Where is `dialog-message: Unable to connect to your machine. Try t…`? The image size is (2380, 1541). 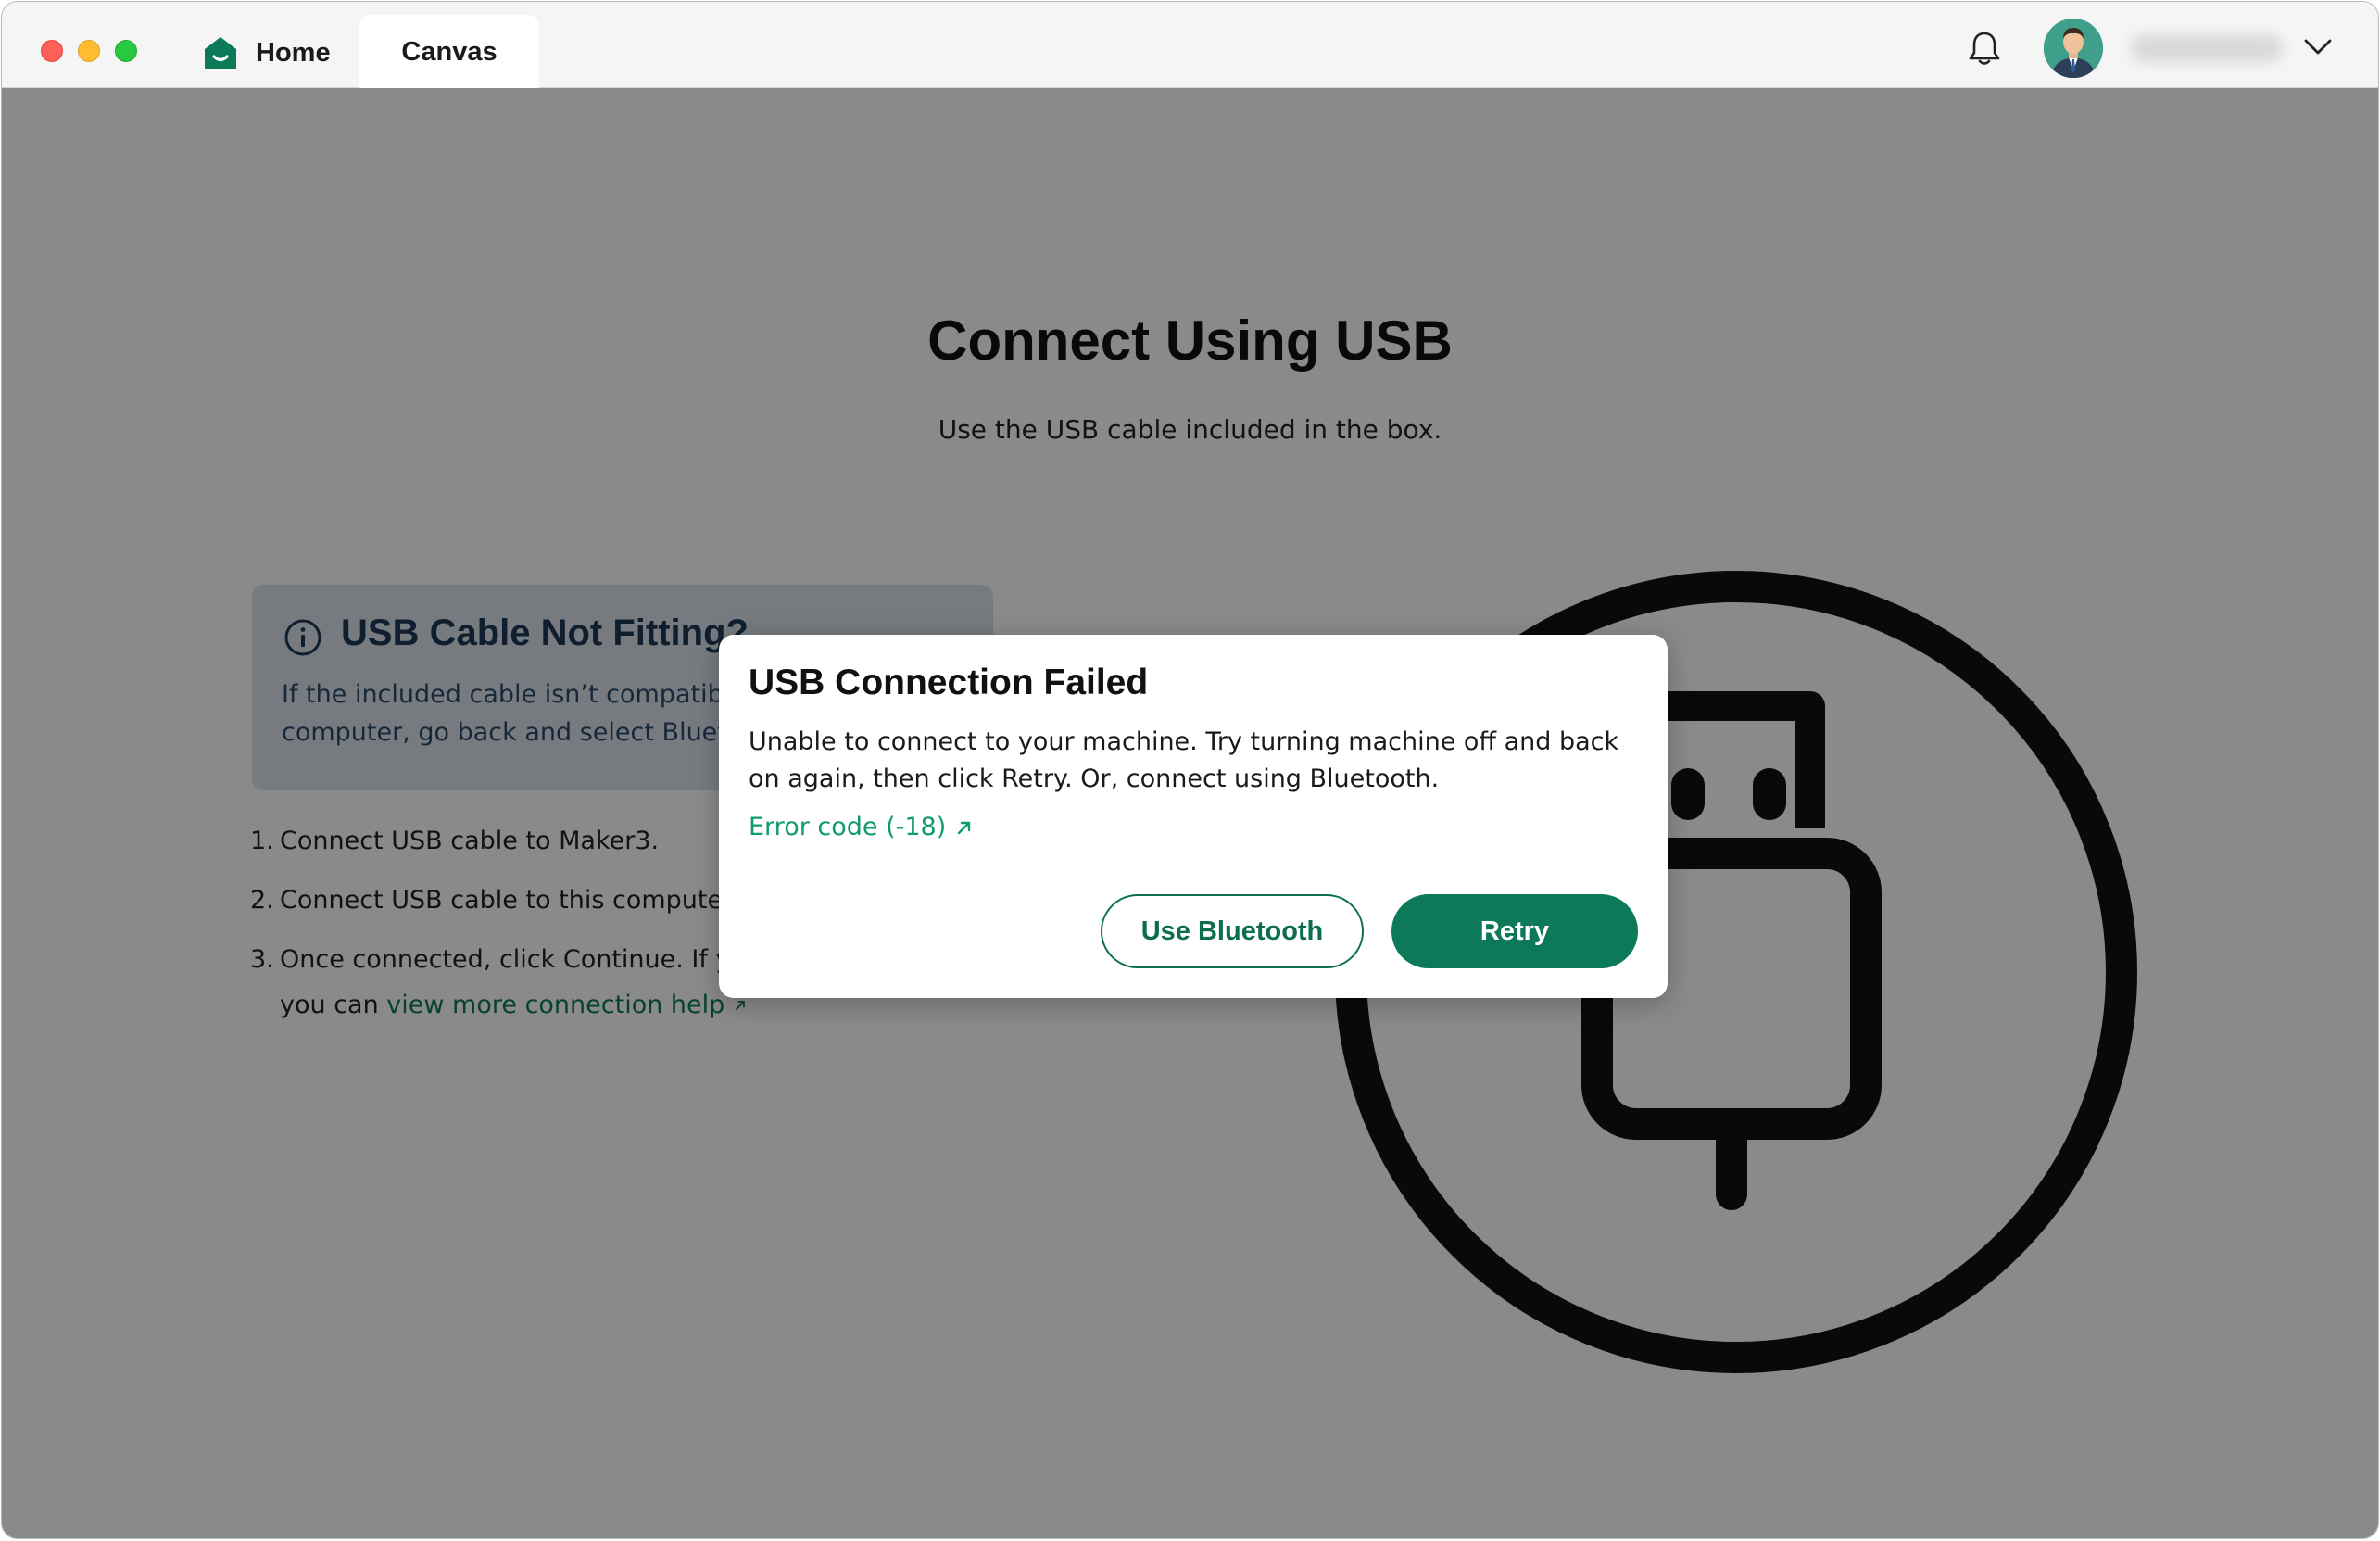
dialog-message: Unable to connect to your machine. Try t… is located at coordinates (1184, 760).